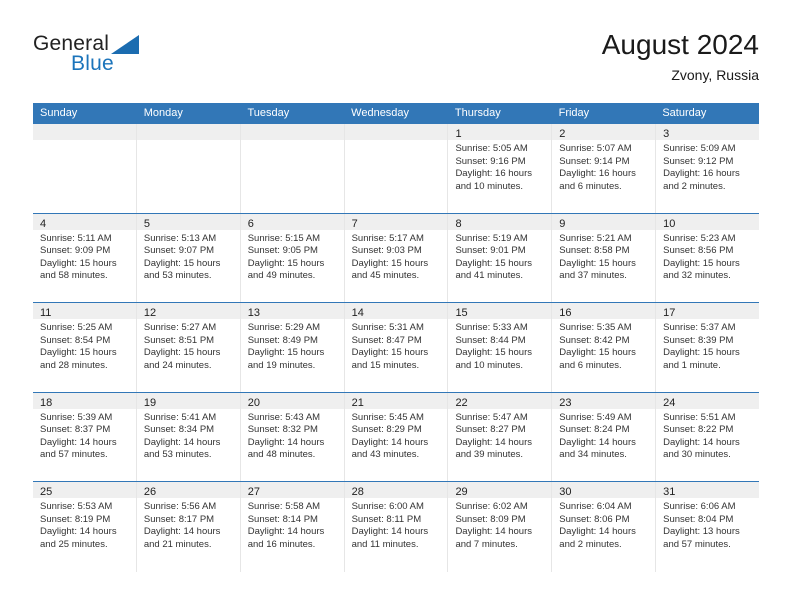 Image resolution: width=792 pixels, height=612 pixels. I want to click on sunset-text: Sunset: 8:06 PM, so click(594, 519).